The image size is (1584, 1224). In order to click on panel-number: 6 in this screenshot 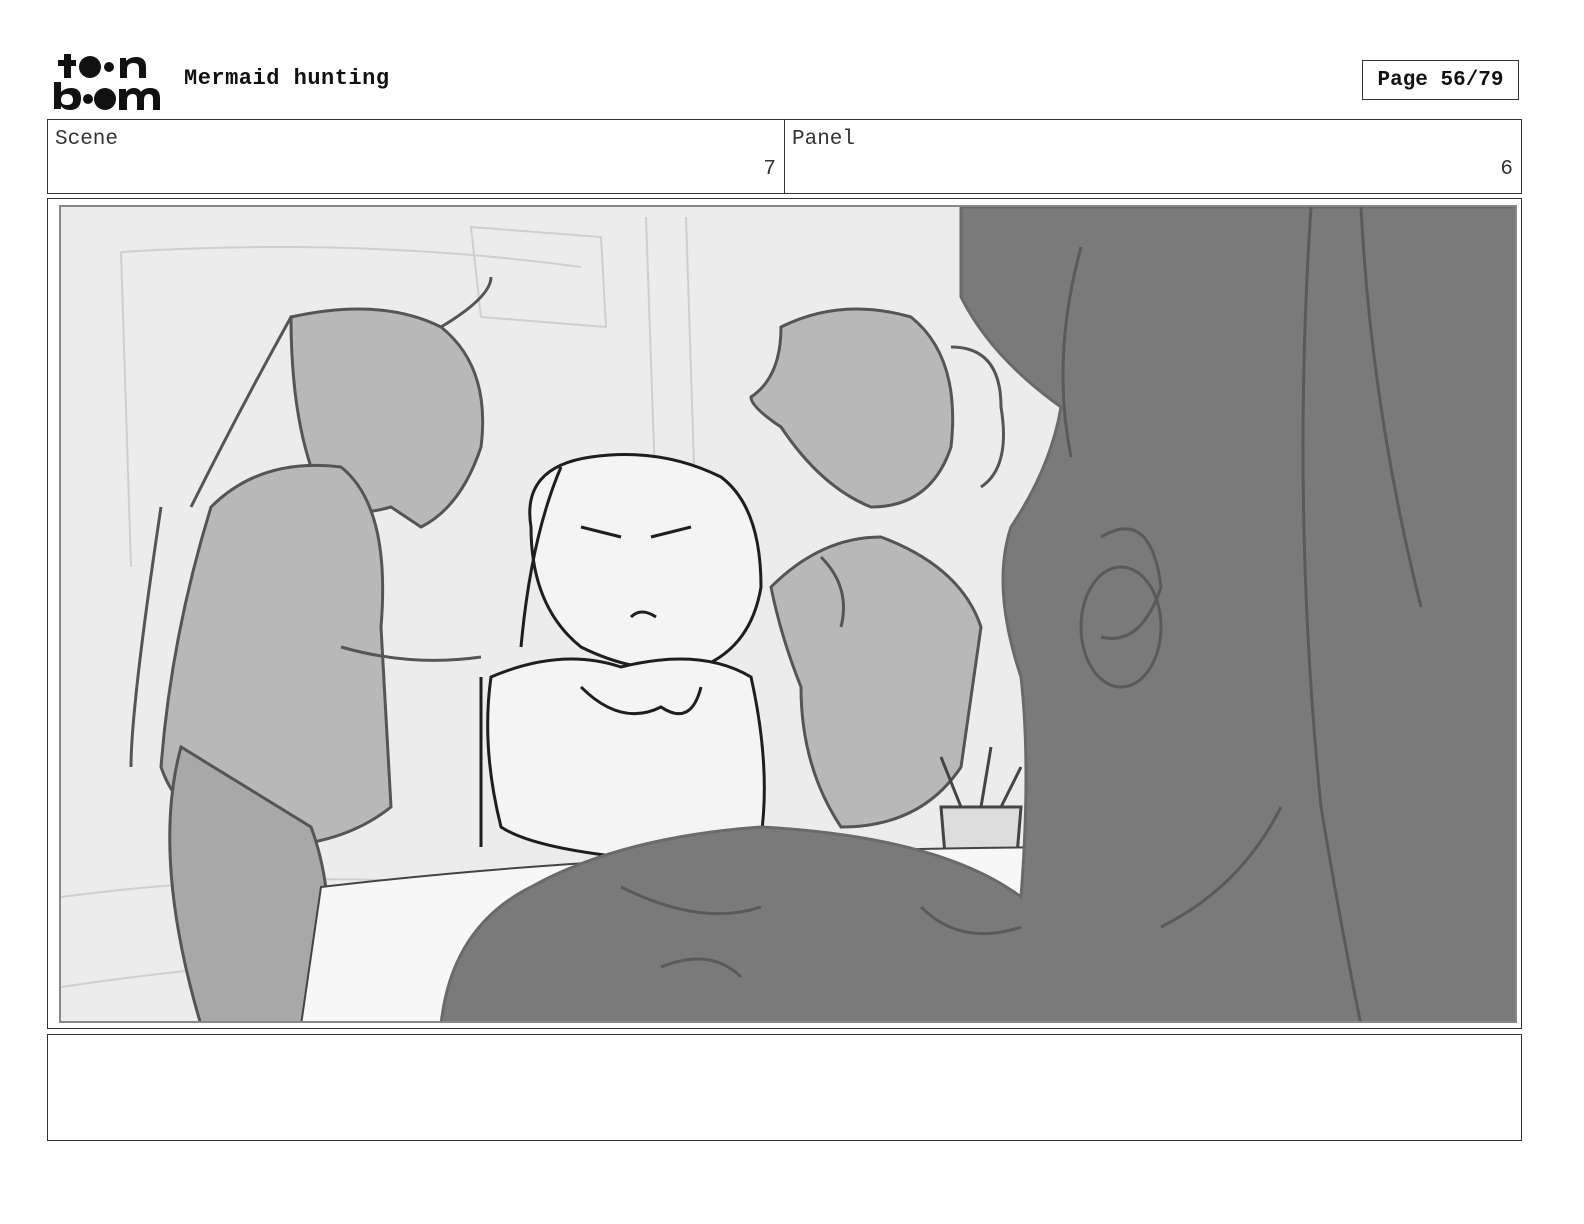, I will do `click(1506, 169)`.